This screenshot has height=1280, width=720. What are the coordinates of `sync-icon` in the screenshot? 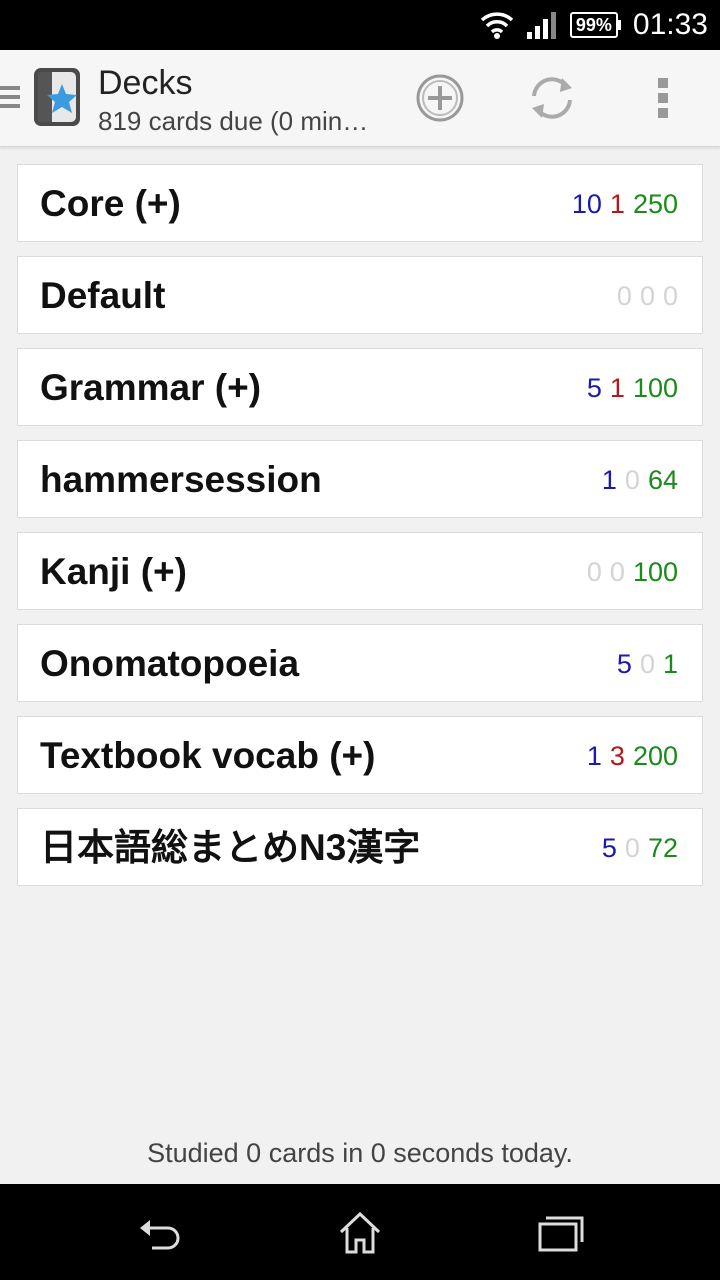 It's located at (552, 98).